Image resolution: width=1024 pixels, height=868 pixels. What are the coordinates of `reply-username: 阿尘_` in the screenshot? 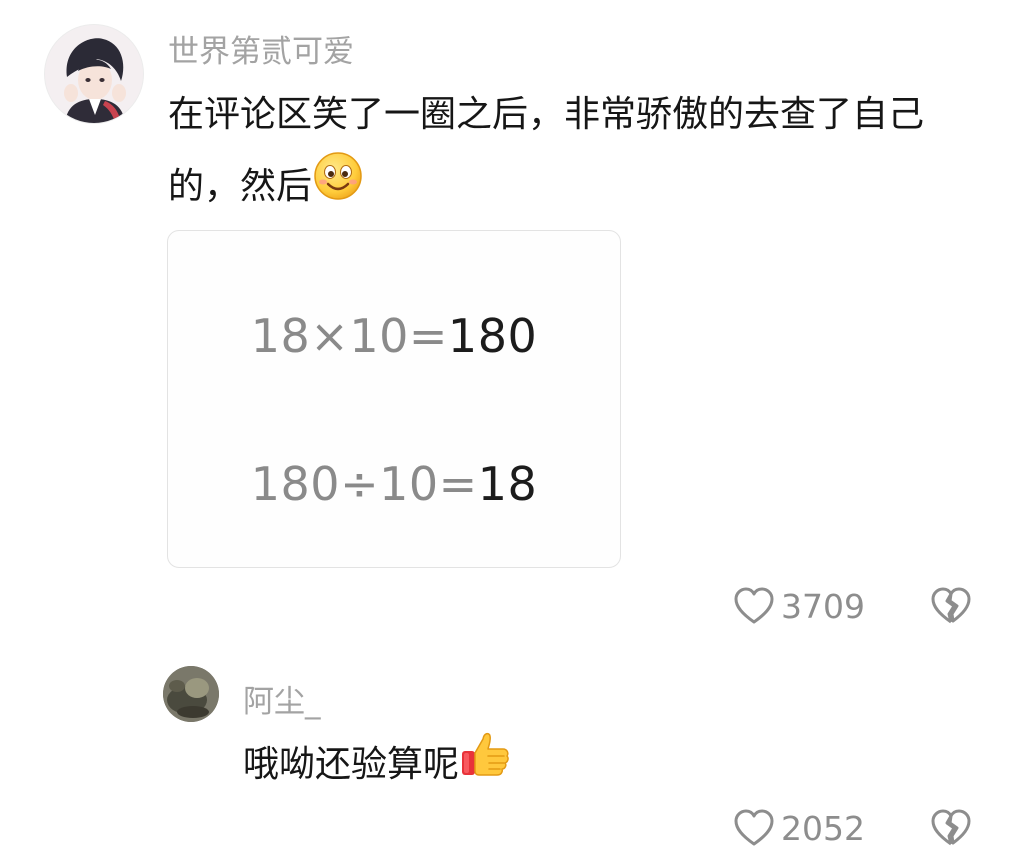 It's located at (282, 698).